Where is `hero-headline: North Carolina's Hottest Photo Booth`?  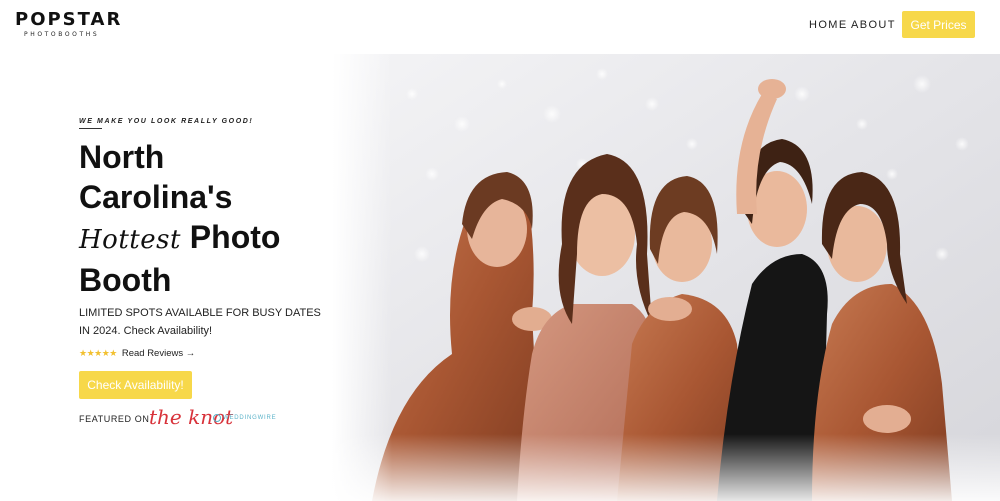 hero-headline: North Carolina's Hottest Photo Booth is located at coordinates (209, 218).